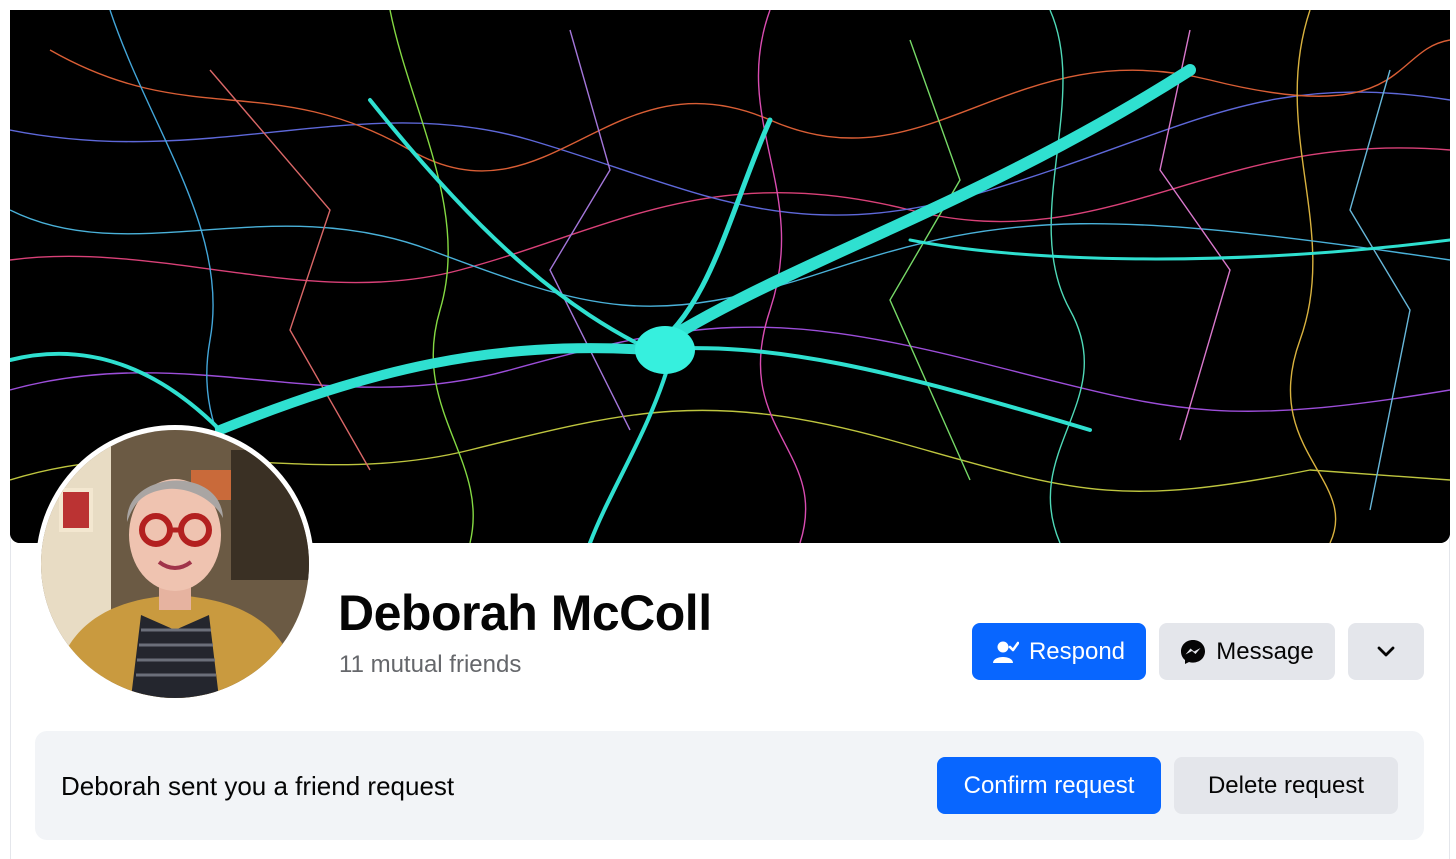 The image size is (1456, 859). I want to click on chevron-down-icon, so click(1386, 652).